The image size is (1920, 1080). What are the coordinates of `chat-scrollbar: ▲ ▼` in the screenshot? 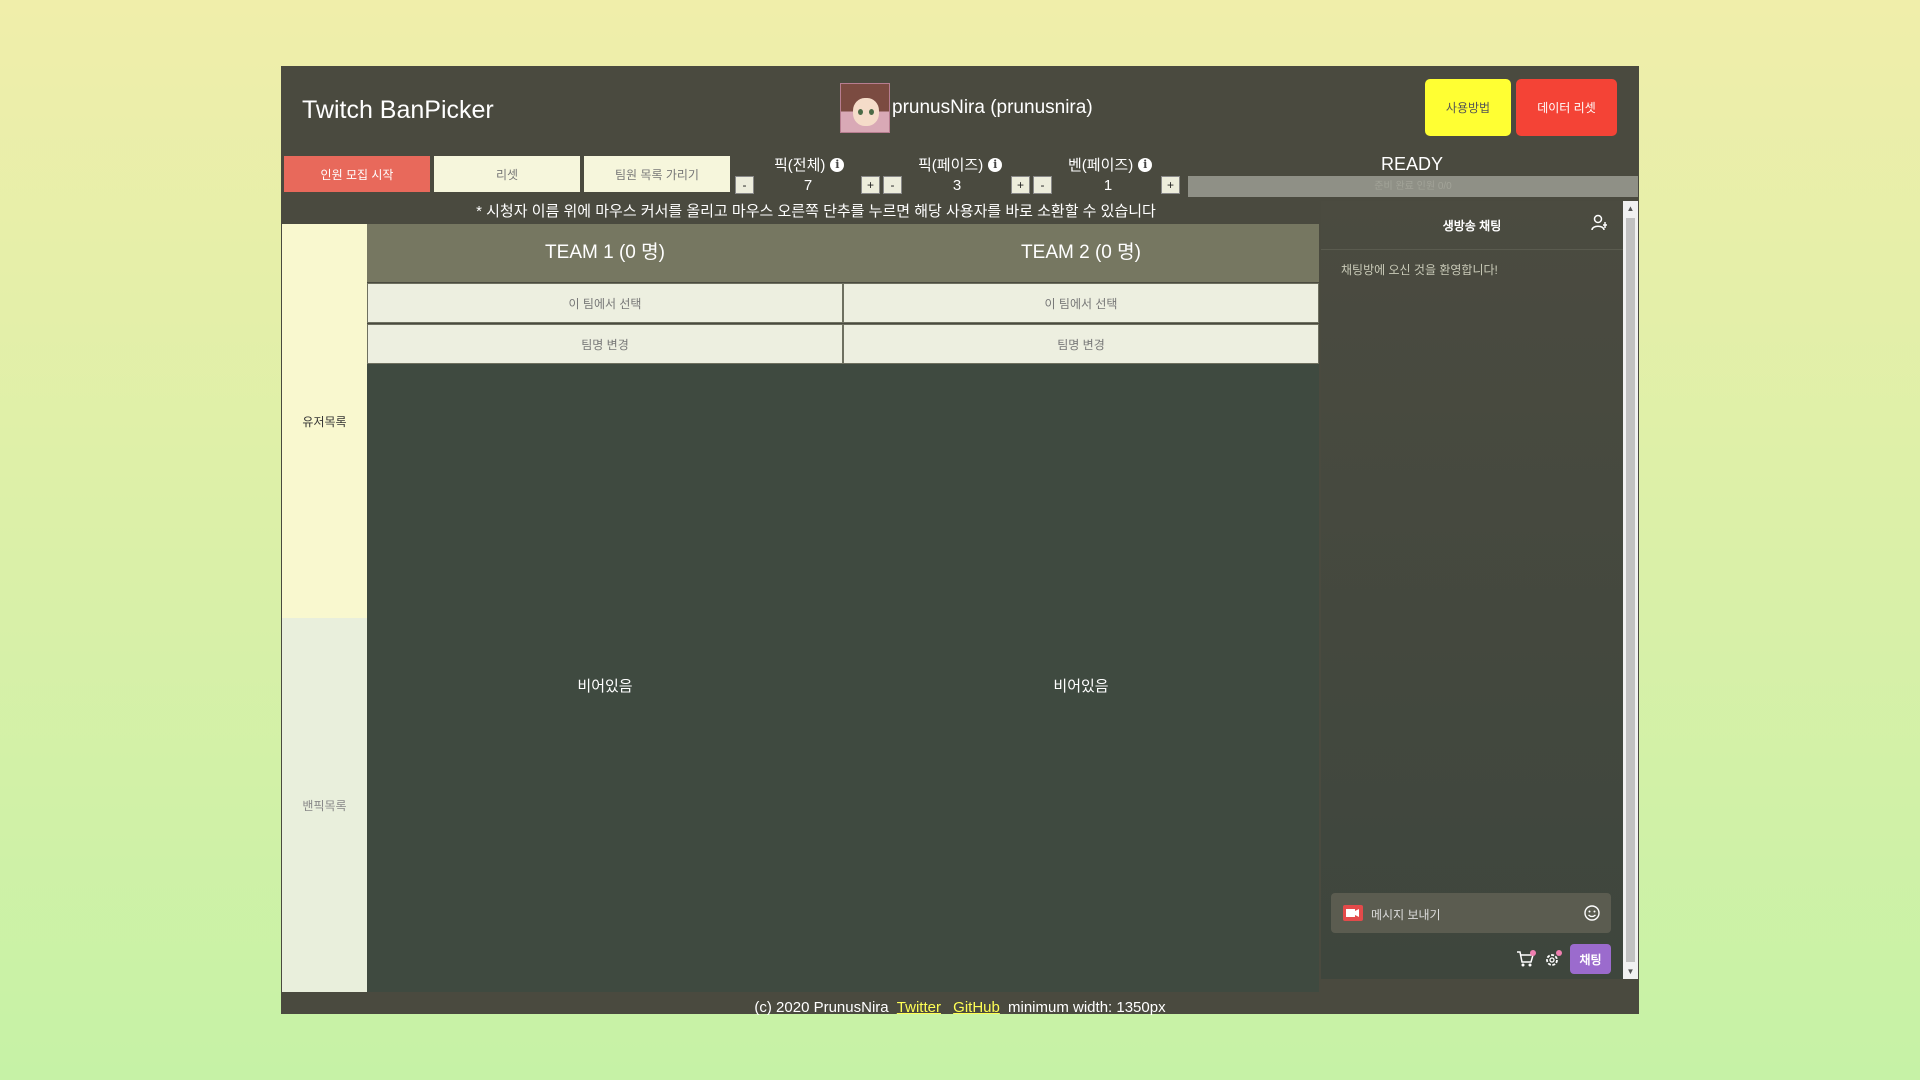 It's located at (1630, 590).